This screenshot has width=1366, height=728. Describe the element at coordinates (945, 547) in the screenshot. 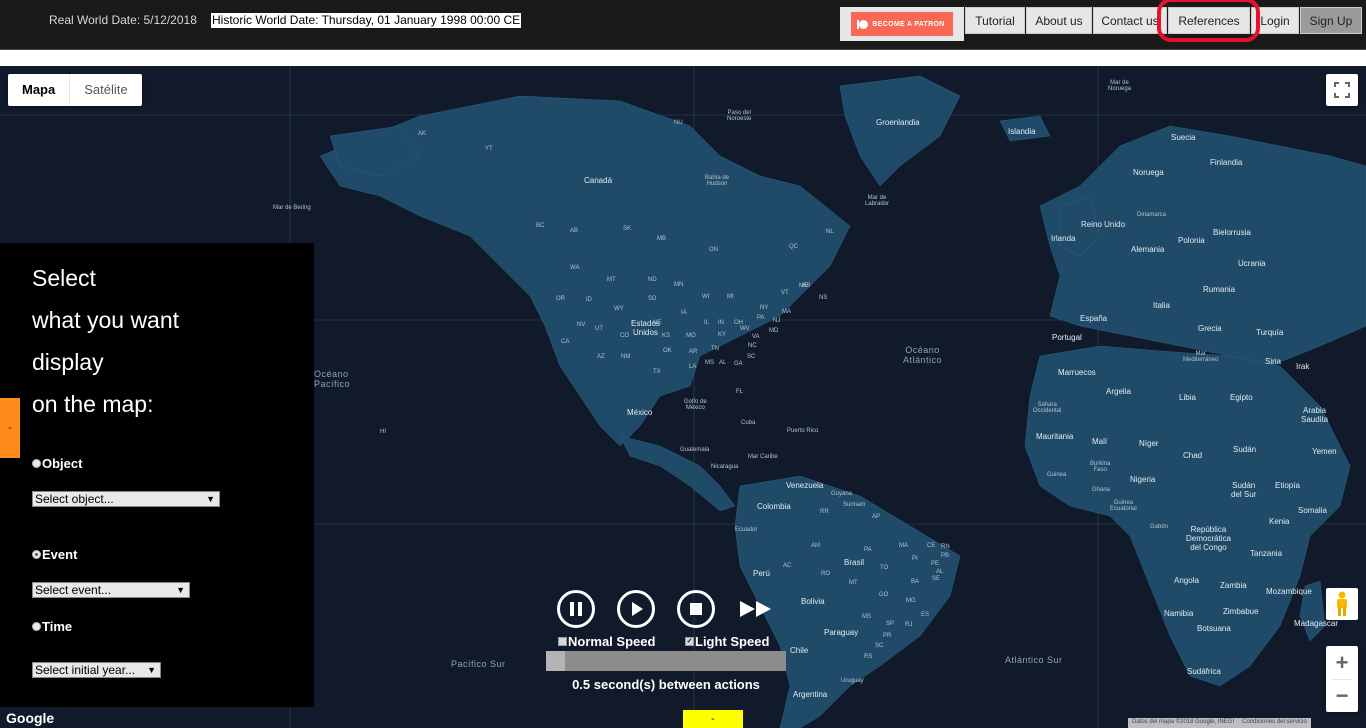

I see `state-label: RN` at that location.